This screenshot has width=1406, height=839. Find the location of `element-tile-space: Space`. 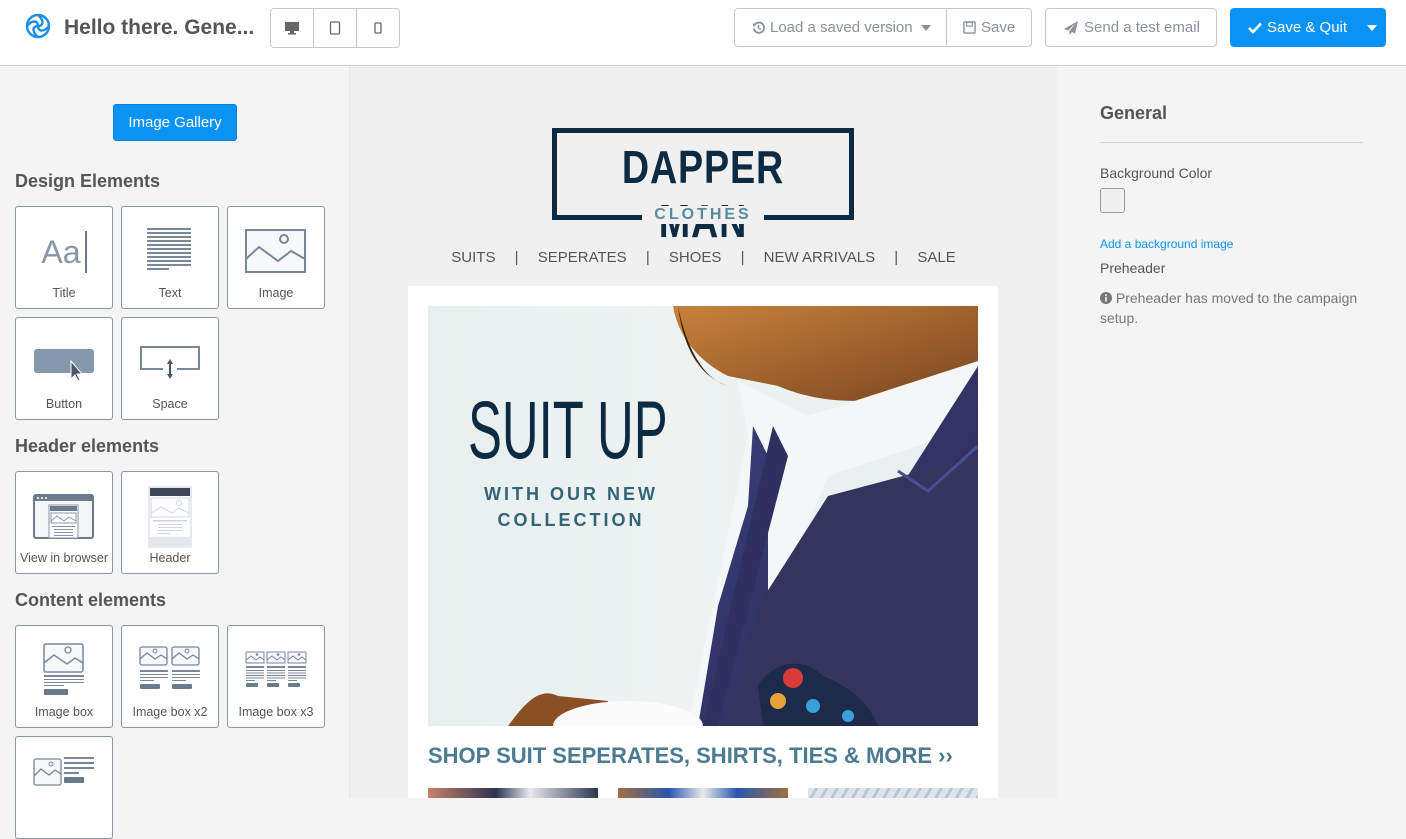

element-tile-space: Space is located at coordinates (170, 368).